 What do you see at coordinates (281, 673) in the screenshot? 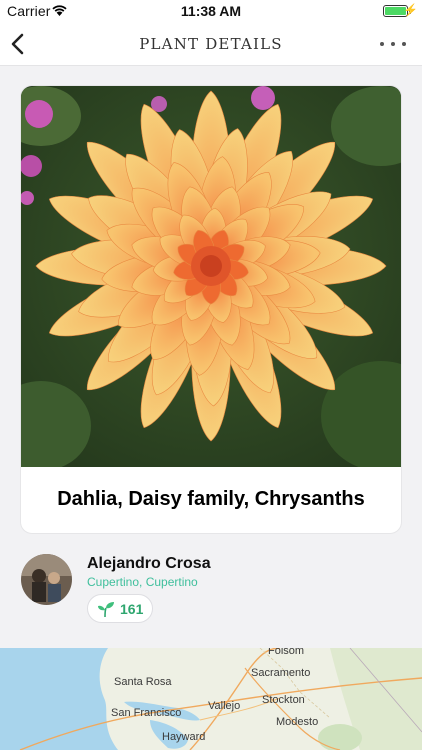
I see `map-city-label: Sacramento` at bounding box center [281, 673].